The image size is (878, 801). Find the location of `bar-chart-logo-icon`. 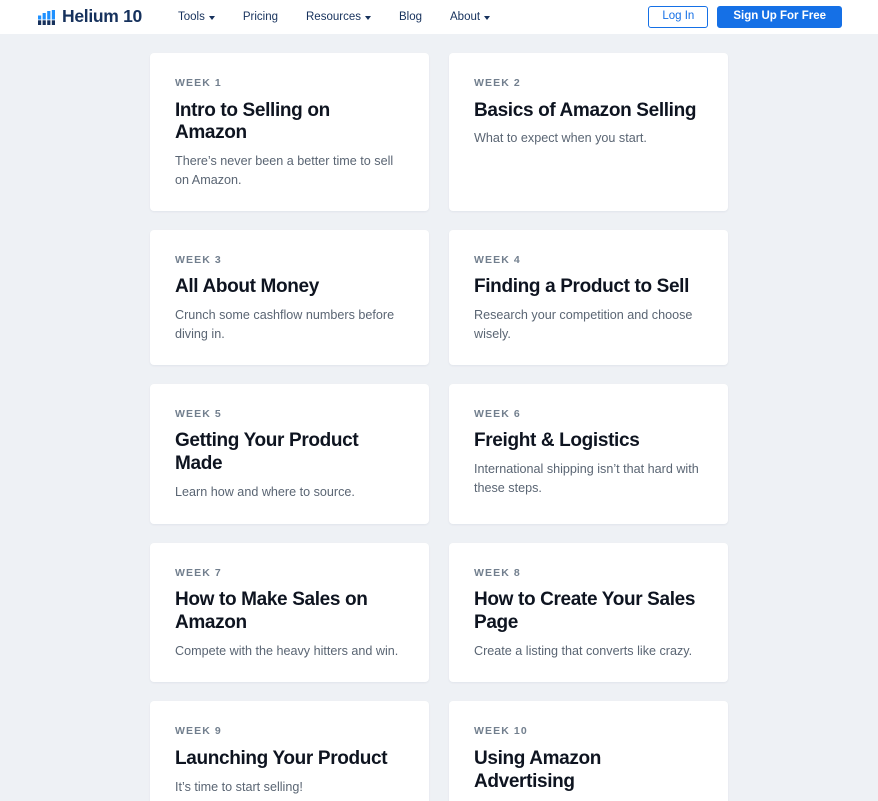

bar-chart-logo-icon is located at coordinates (46, 17).